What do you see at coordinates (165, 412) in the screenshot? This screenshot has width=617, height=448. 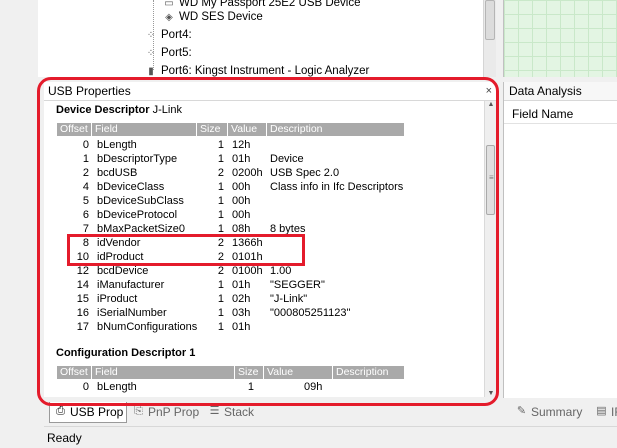 I see `tab-pnp-prop: ⎘ PnP Prop` at bounding box center [165, 412].